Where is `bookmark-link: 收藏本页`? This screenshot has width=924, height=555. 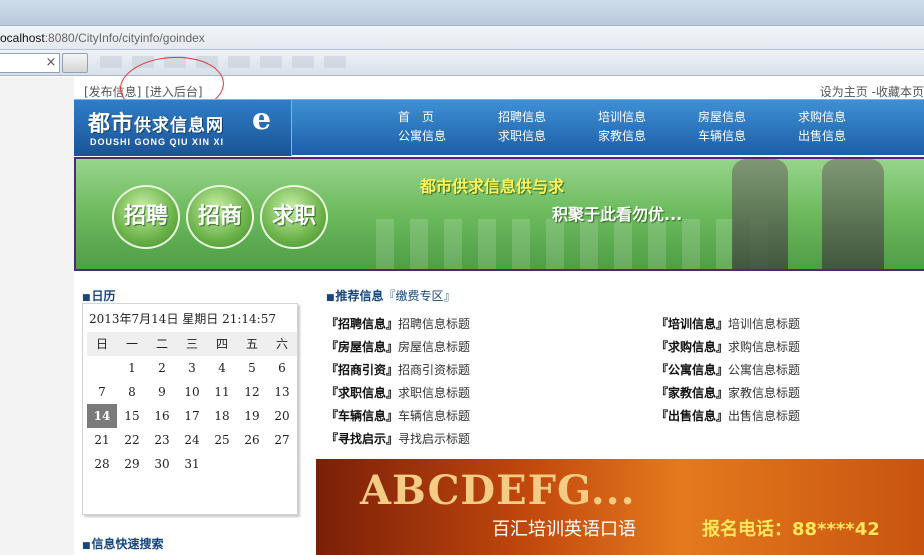
bookmark-link: 收藏本页 is located at coordinates (900, 92).